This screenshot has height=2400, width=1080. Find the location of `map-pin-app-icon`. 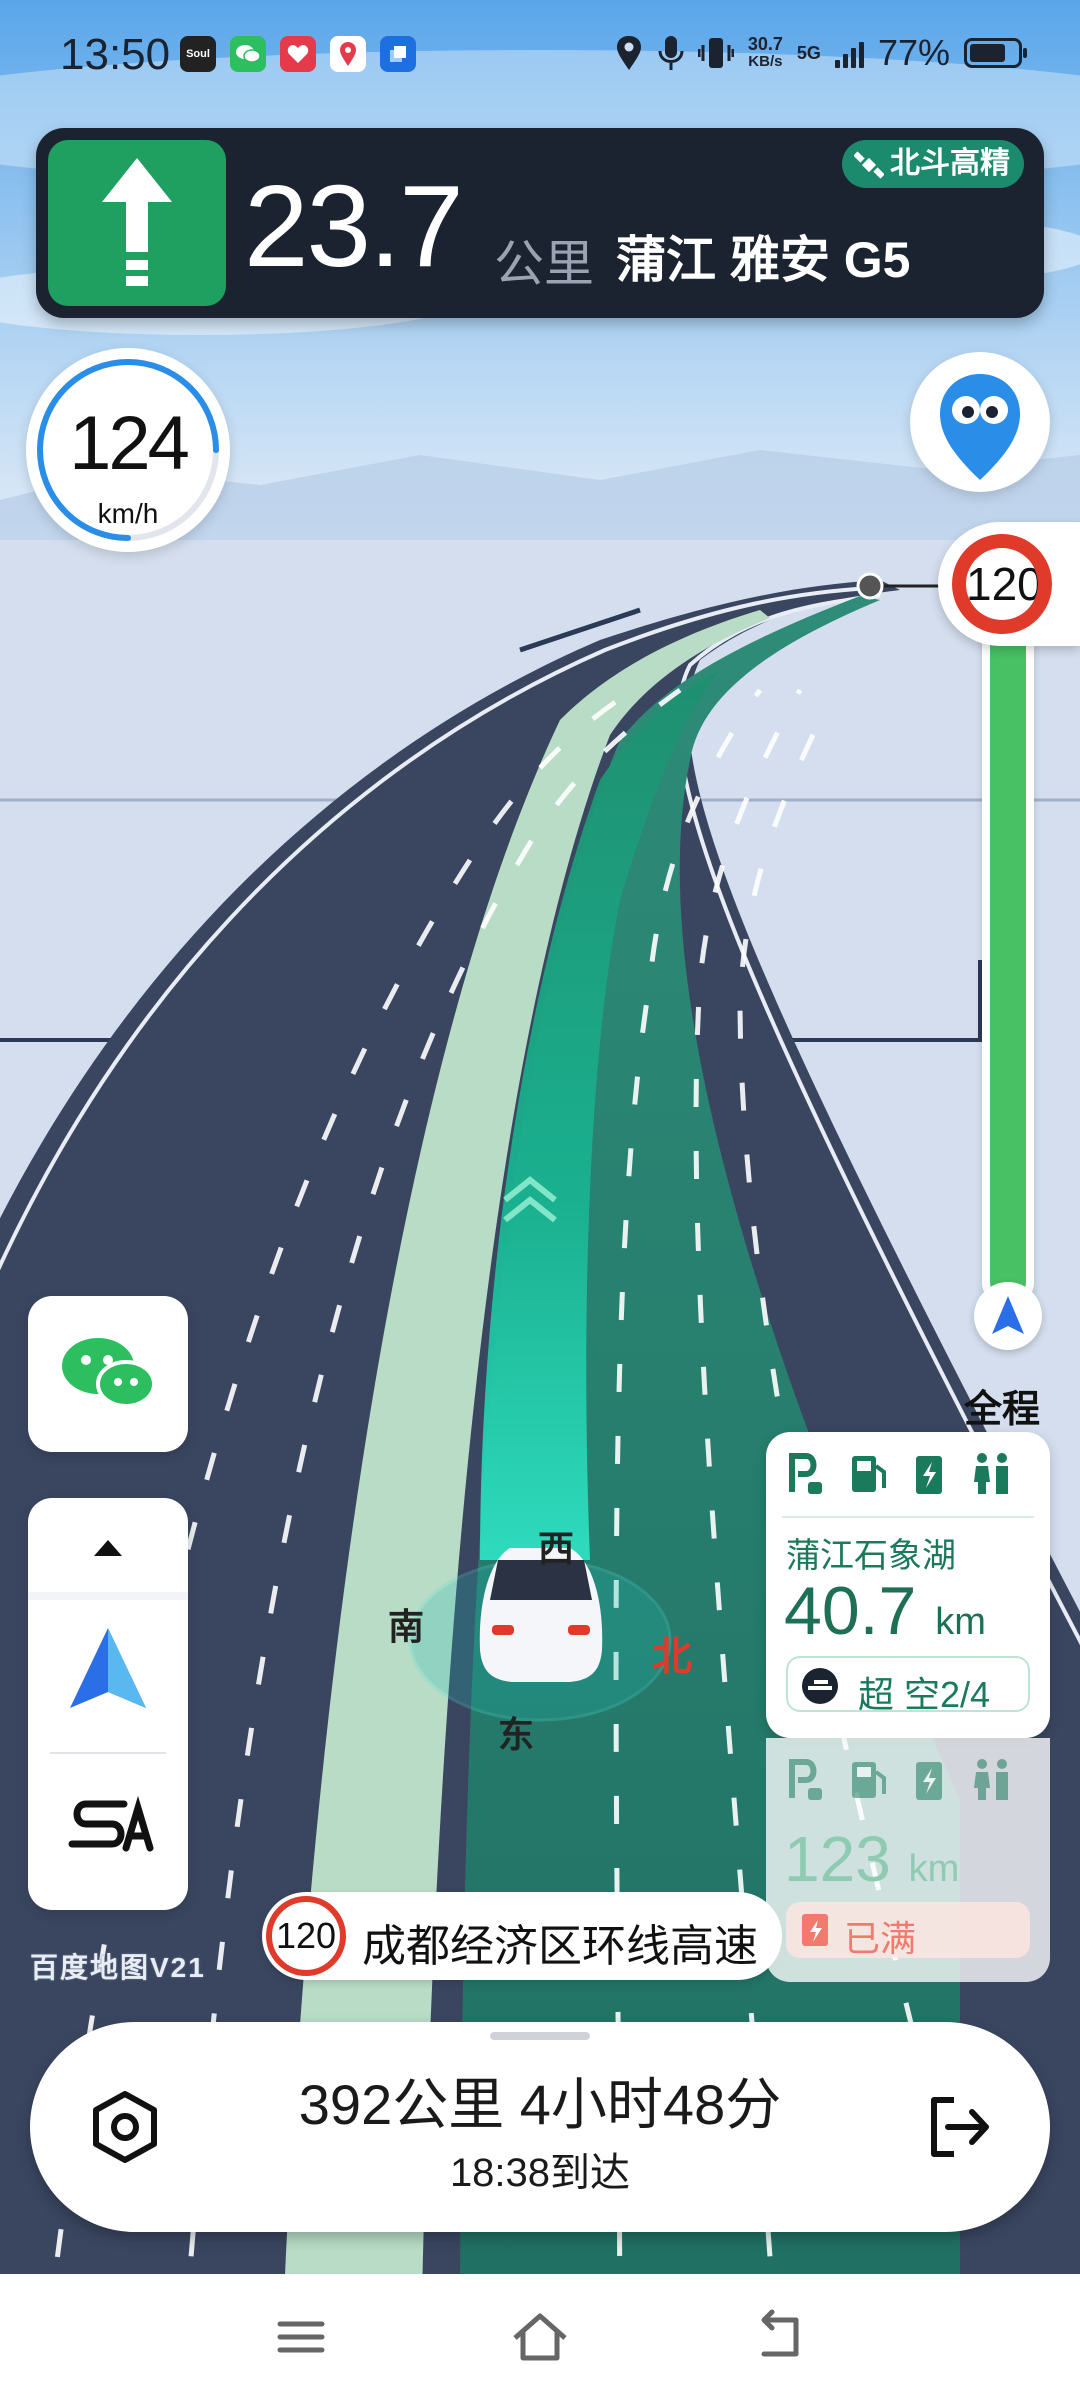

map-pin-app-icon is located at coordinates (348, 54).